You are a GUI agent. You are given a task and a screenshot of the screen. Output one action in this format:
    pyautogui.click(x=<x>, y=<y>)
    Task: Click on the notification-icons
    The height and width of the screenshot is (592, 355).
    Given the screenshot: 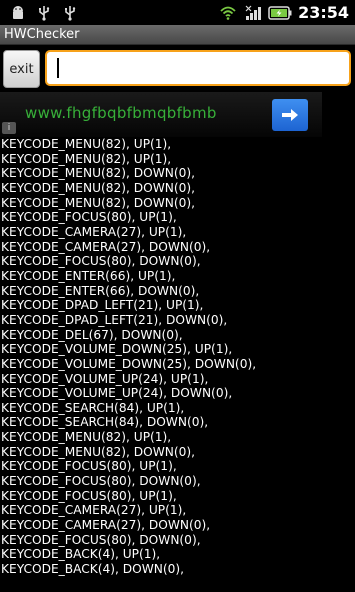 What is the action you would take?
    pyautogui.click(x=39, y=13)
    